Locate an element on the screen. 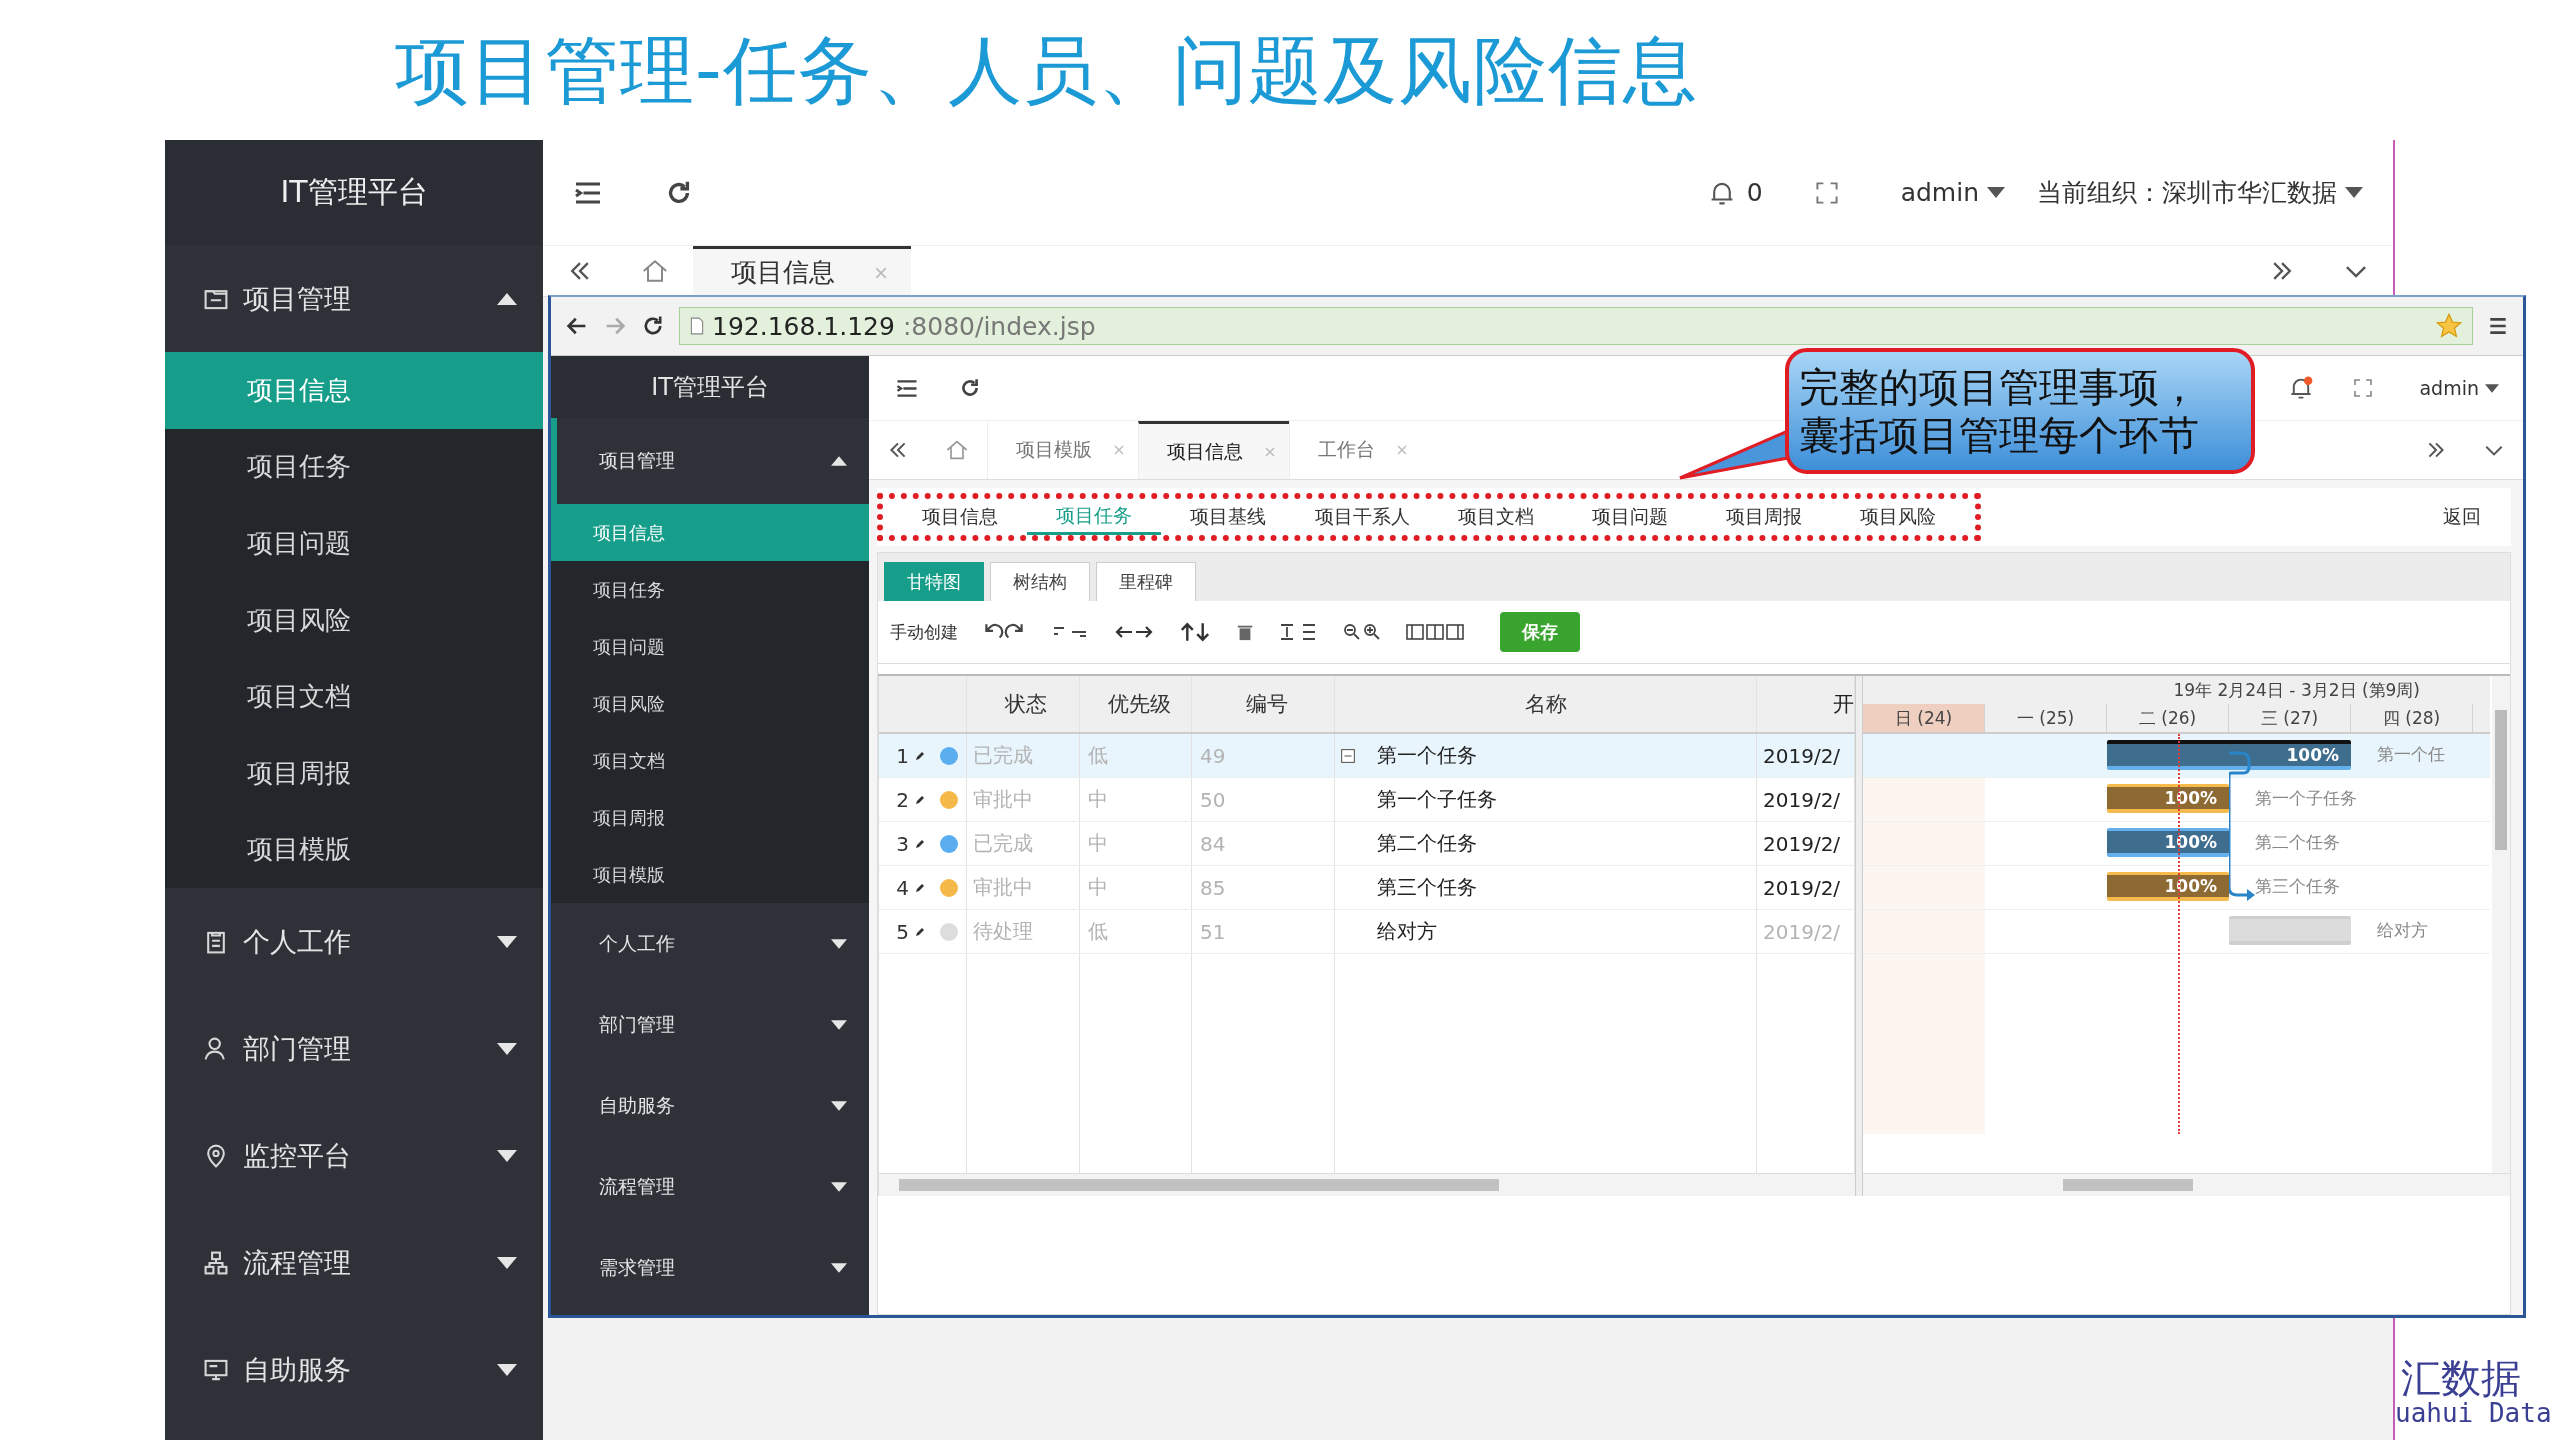 This screenshot has height=1440, width=2560. organization-menu: 当前组织：深圳市华汇数据 is located at coordinates (2200, 192).